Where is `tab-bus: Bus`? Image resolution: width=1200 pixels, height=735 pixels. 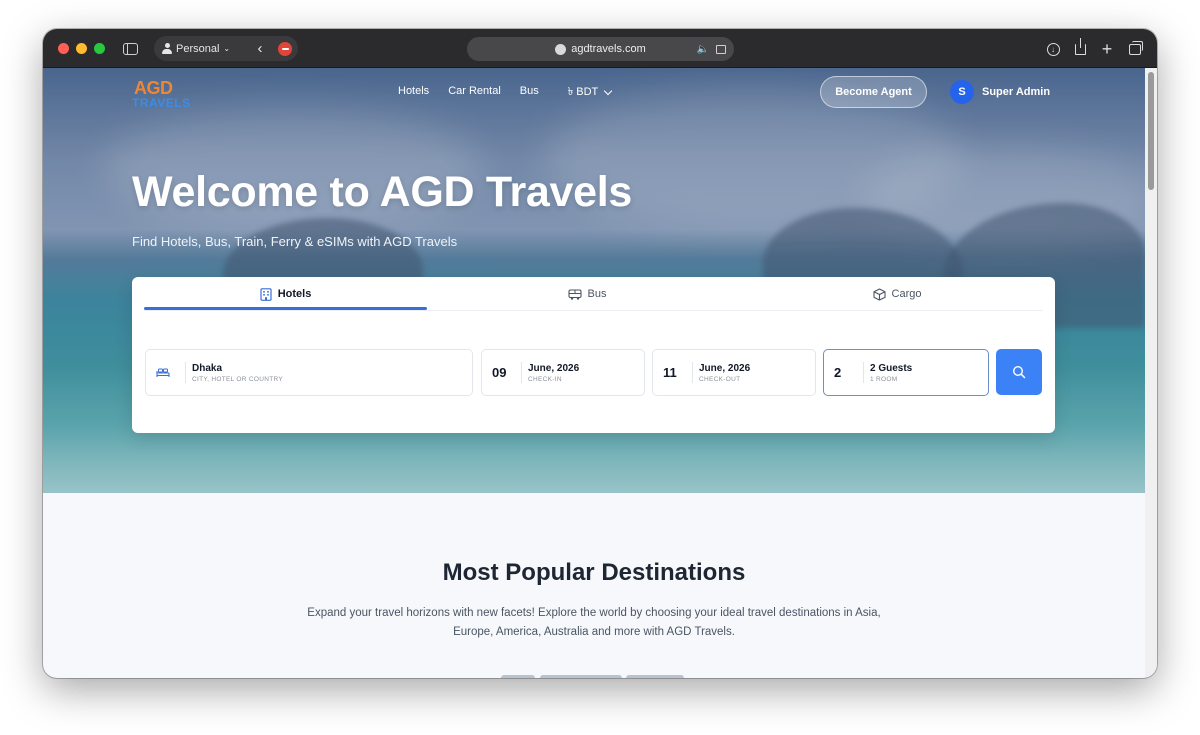 tab-bus: Bus is located at coordinates (587, 294).